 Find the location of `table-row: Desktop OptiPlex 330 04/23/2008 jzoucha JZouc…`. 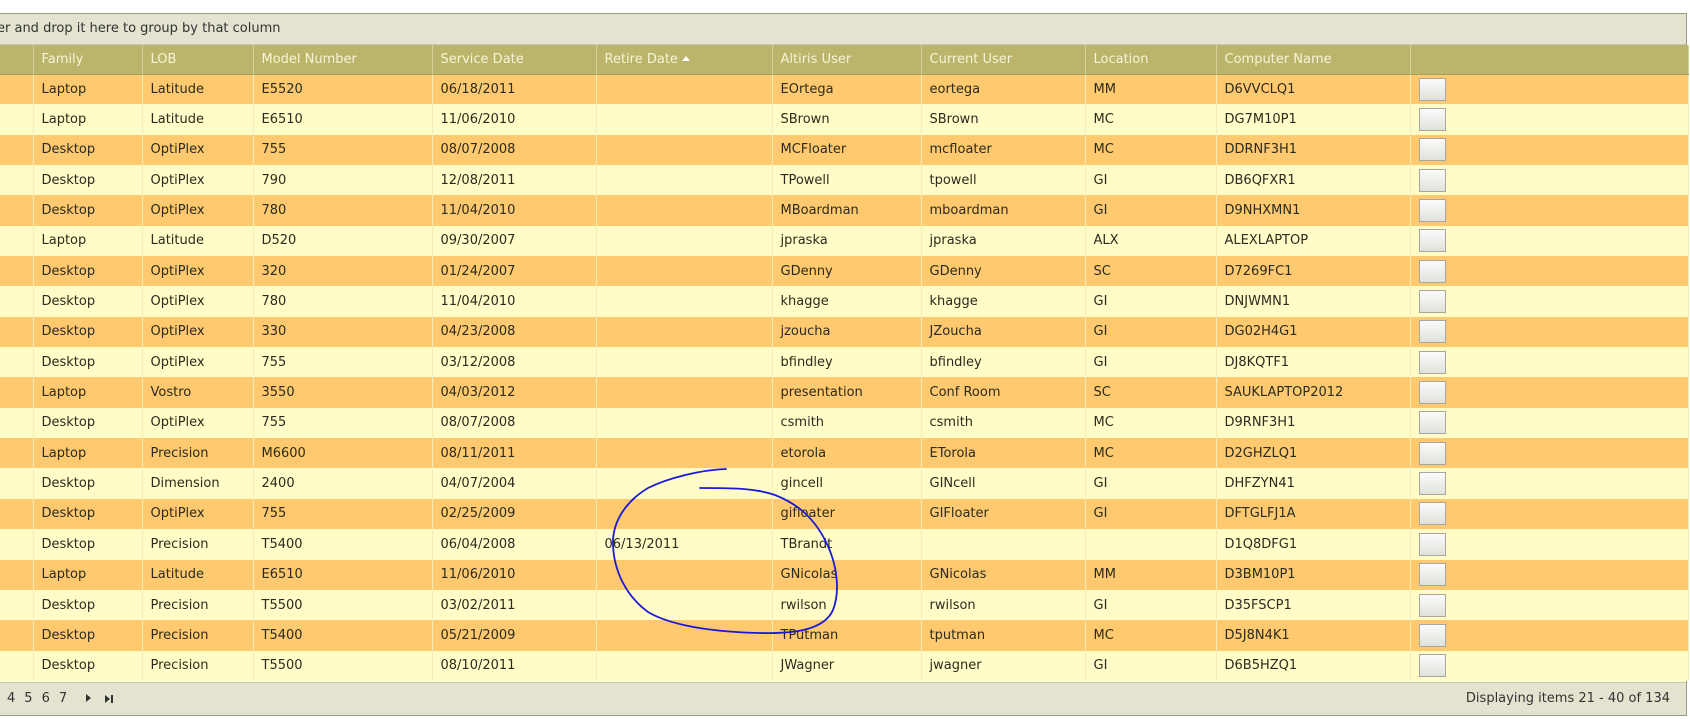

table-row: Desktop OptiPlex 330 04/23/2008 jzoucha JZouc… is located at coordinates (844, 332).